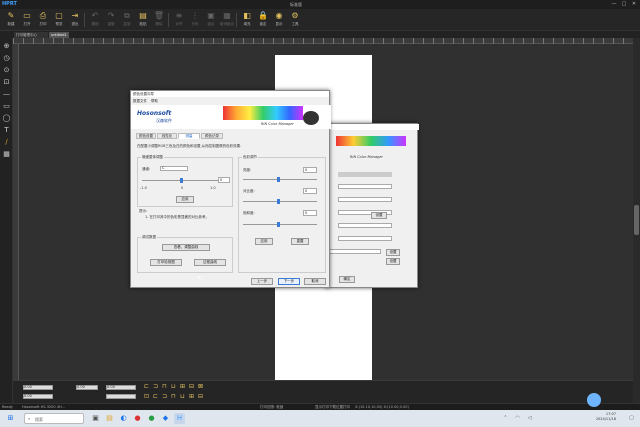 This screenshot has height=427, width=640. Describe the element at coordinates (393, 252) in the screenshot. I see `back-settings-button-2: 设置` at that location.